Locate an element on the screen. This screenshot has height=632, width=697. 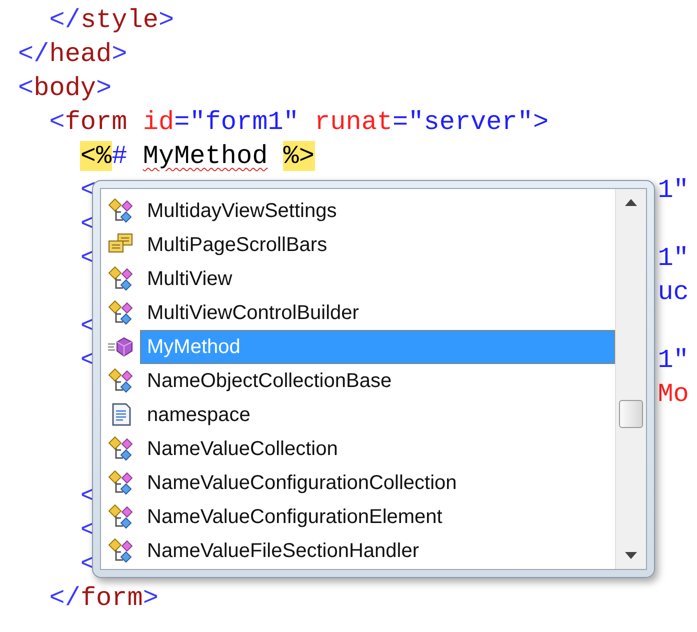
completion-item: MultiPageScrollBars is located at coordinates (377, 245).